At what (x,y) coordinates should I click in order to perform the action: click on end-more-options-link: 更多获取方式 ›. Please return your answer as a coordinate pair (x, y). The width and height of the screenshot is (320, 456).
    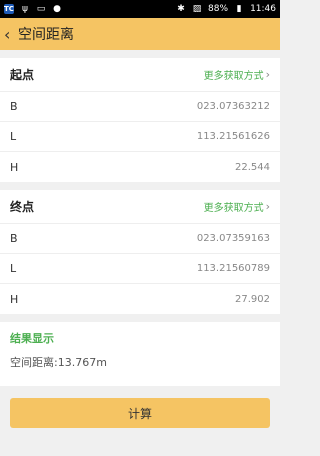
    Looking at the image, I should click on (237, 206).